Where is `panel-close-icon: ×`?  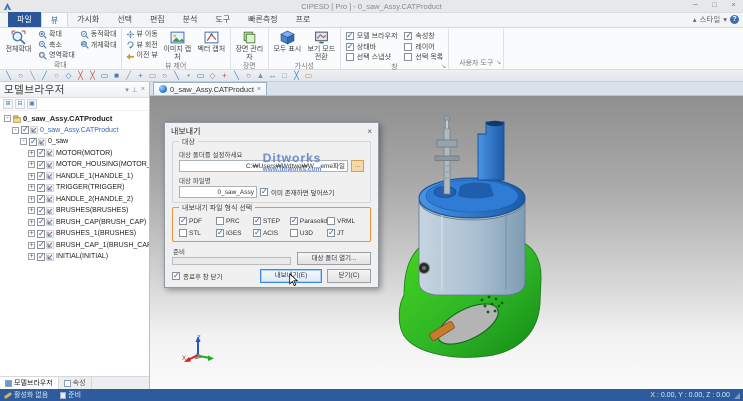 panel-close-icon: × is located at coordinates (143, 89).